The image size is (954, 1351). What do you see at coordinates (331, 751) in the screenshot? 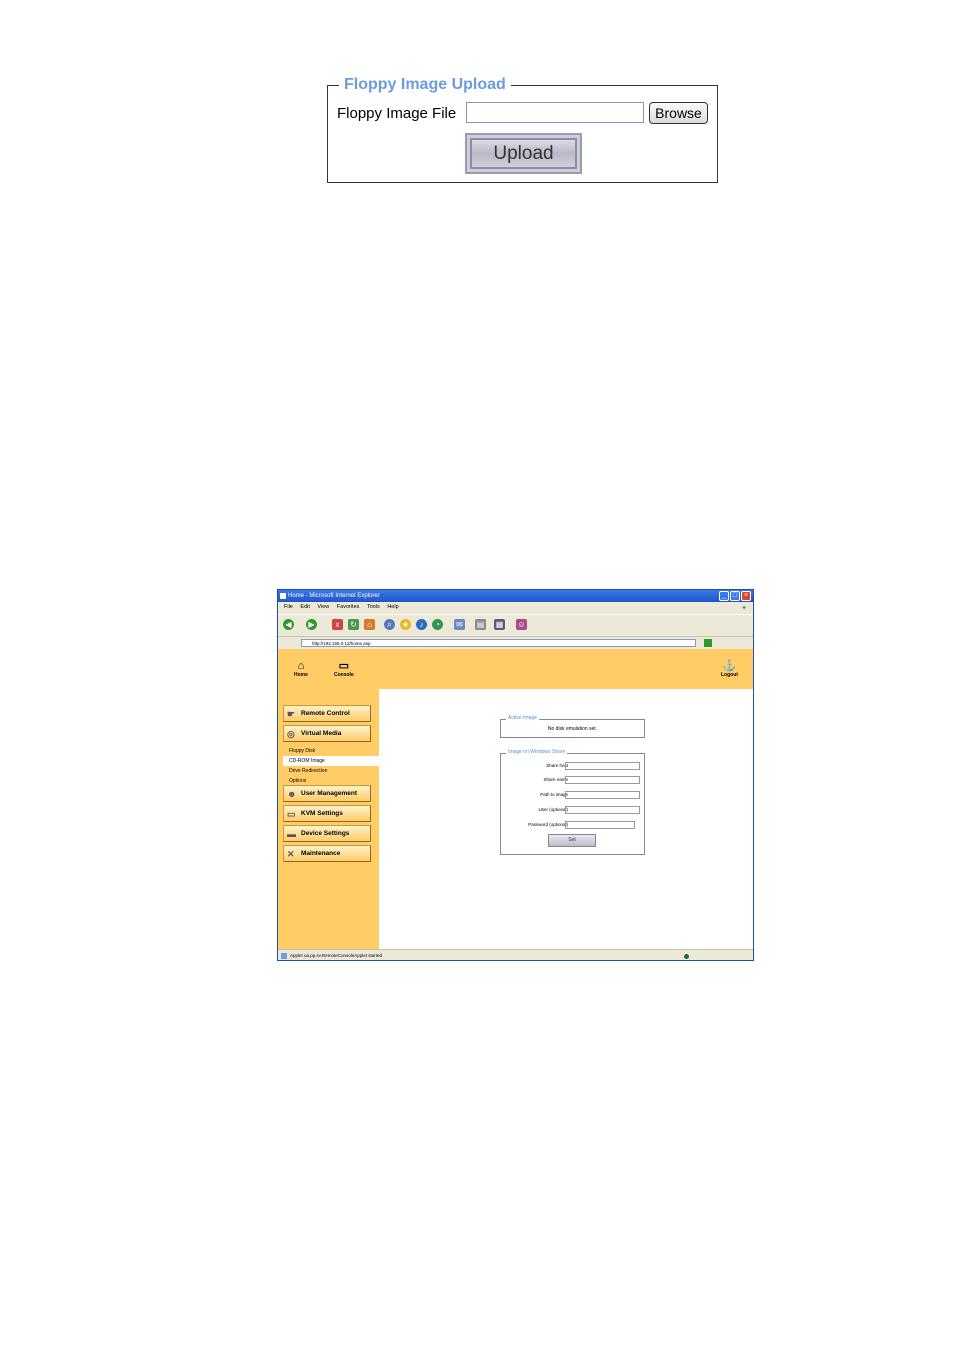
I see `submenu-floppy-disk: Floppy Disk` at bounding box center [331, 751].